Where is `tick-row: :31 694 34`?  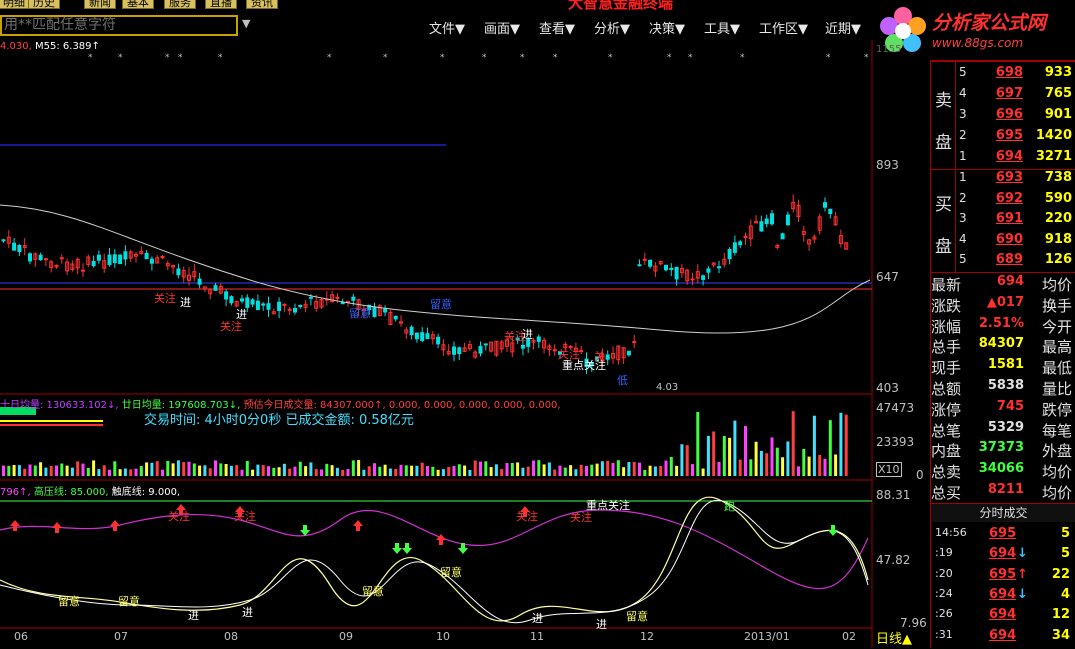 tick-row: :31 694 34 is located at coordinates (1003, 638).